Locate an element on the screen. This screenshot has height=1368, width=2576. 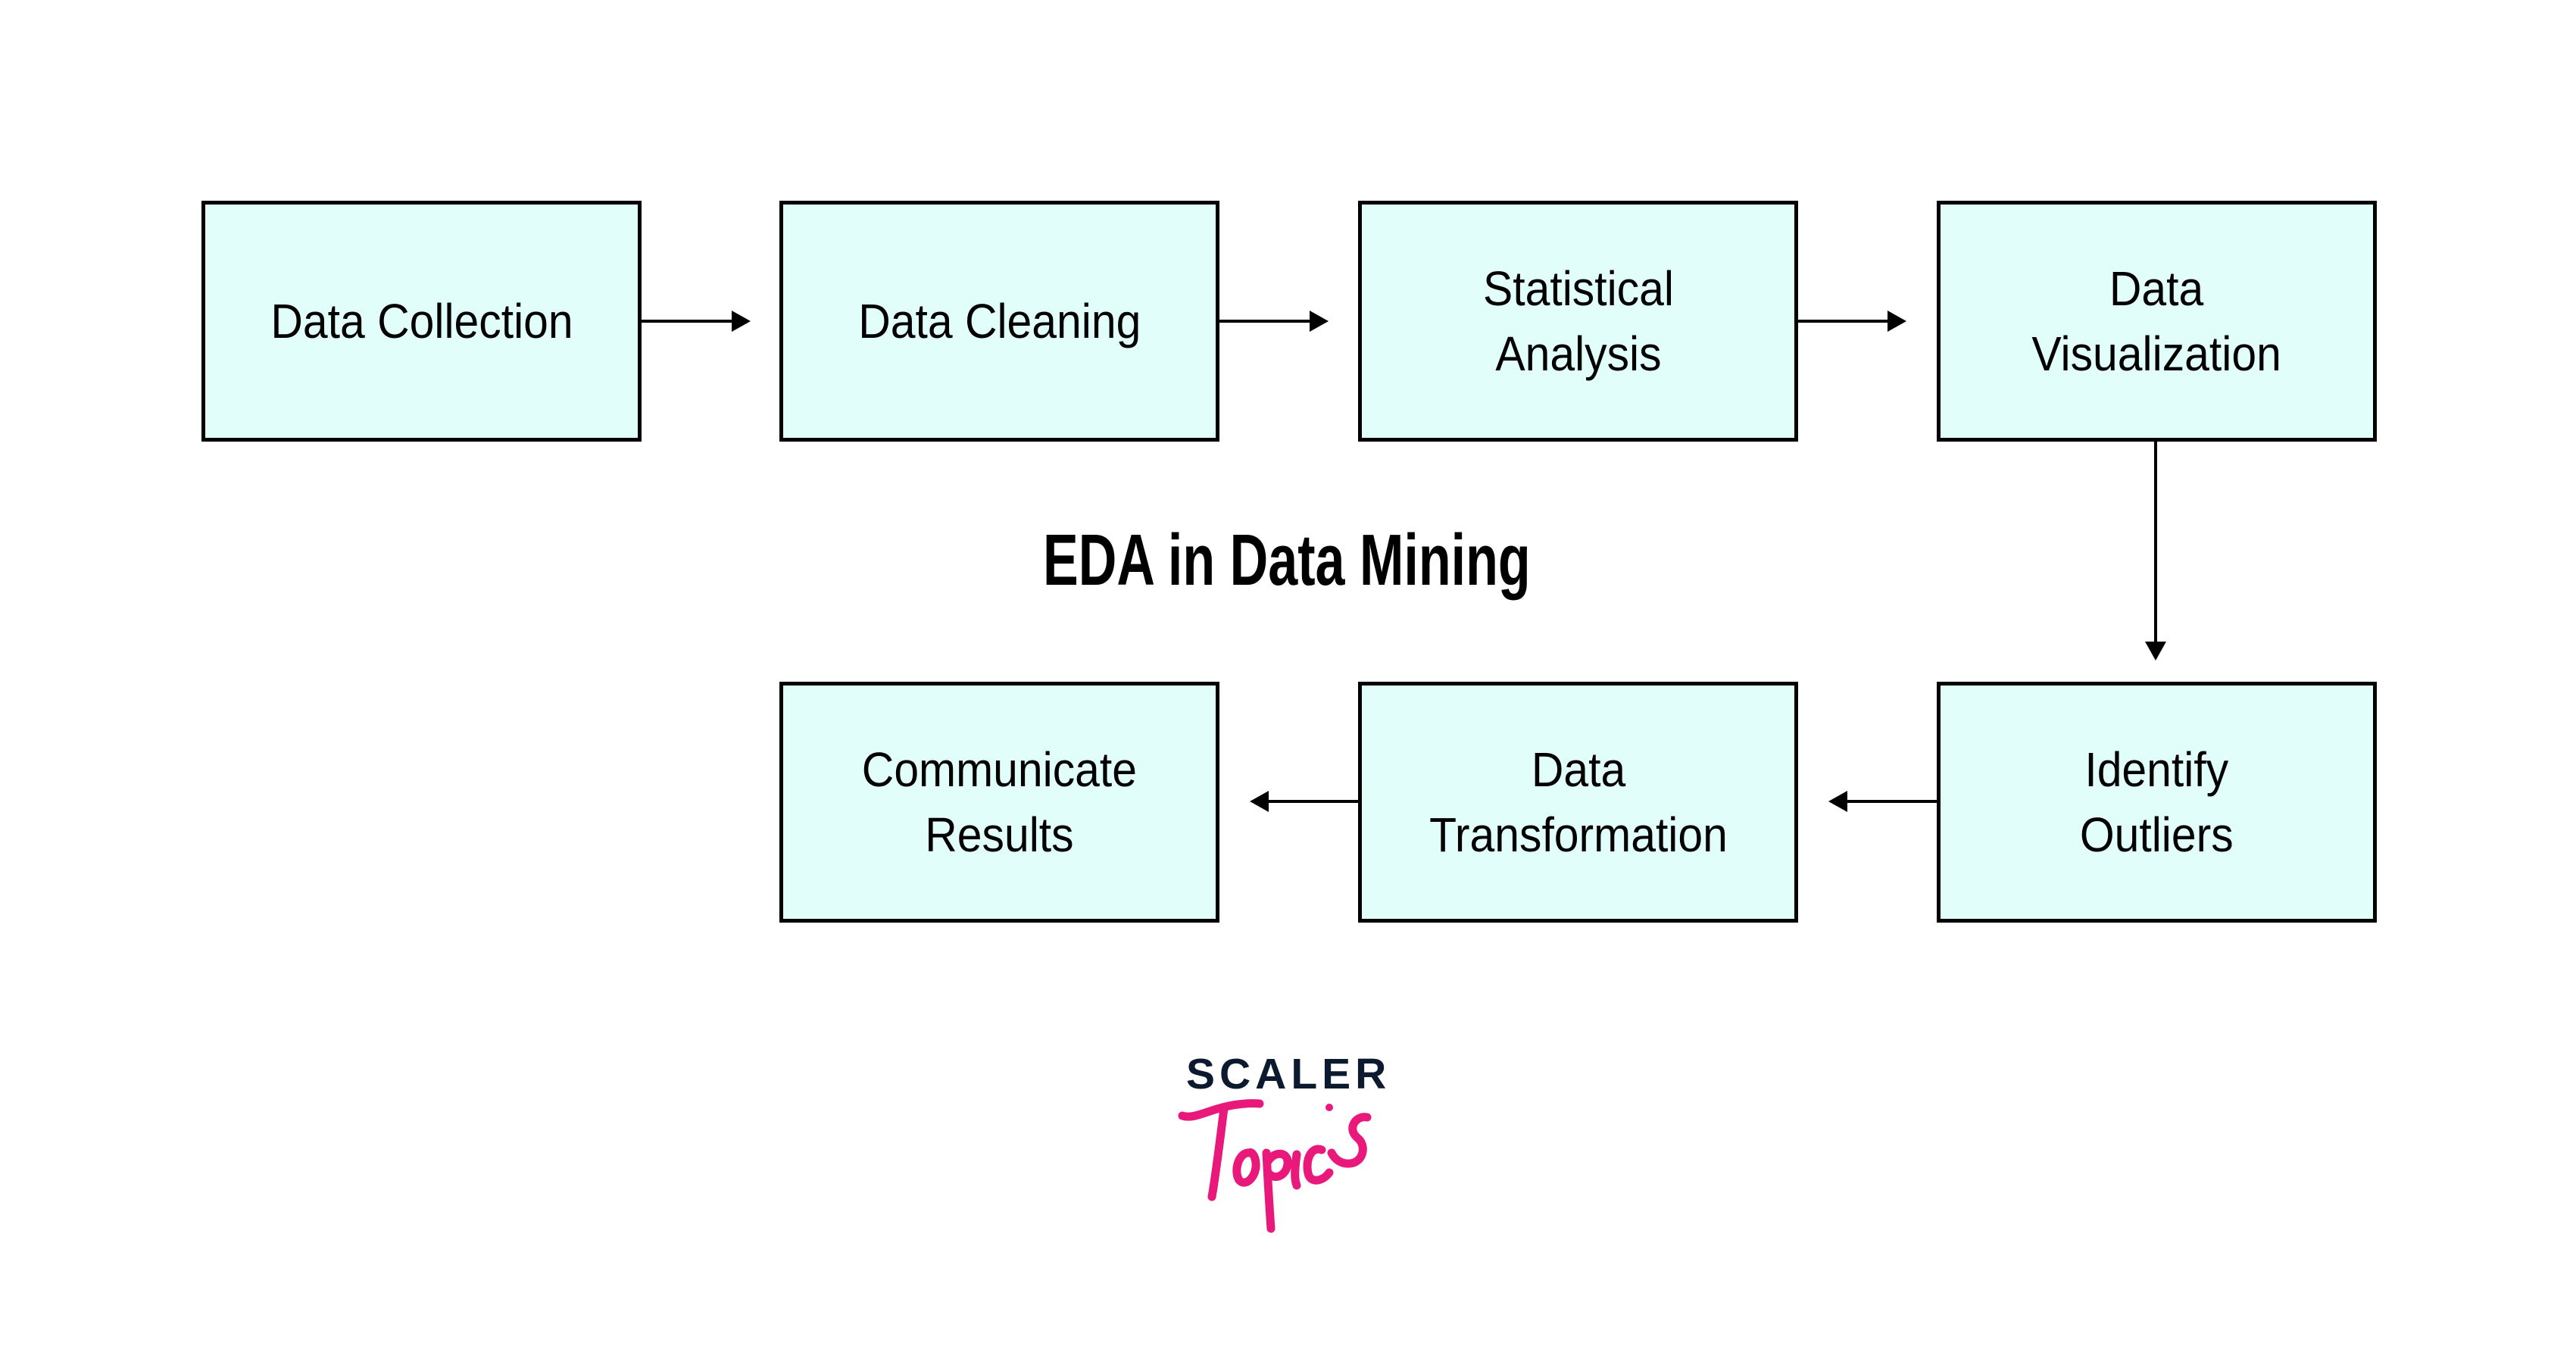
step-statistical-analysis: Statistical Analysis is located at coordinates (1578, 321).